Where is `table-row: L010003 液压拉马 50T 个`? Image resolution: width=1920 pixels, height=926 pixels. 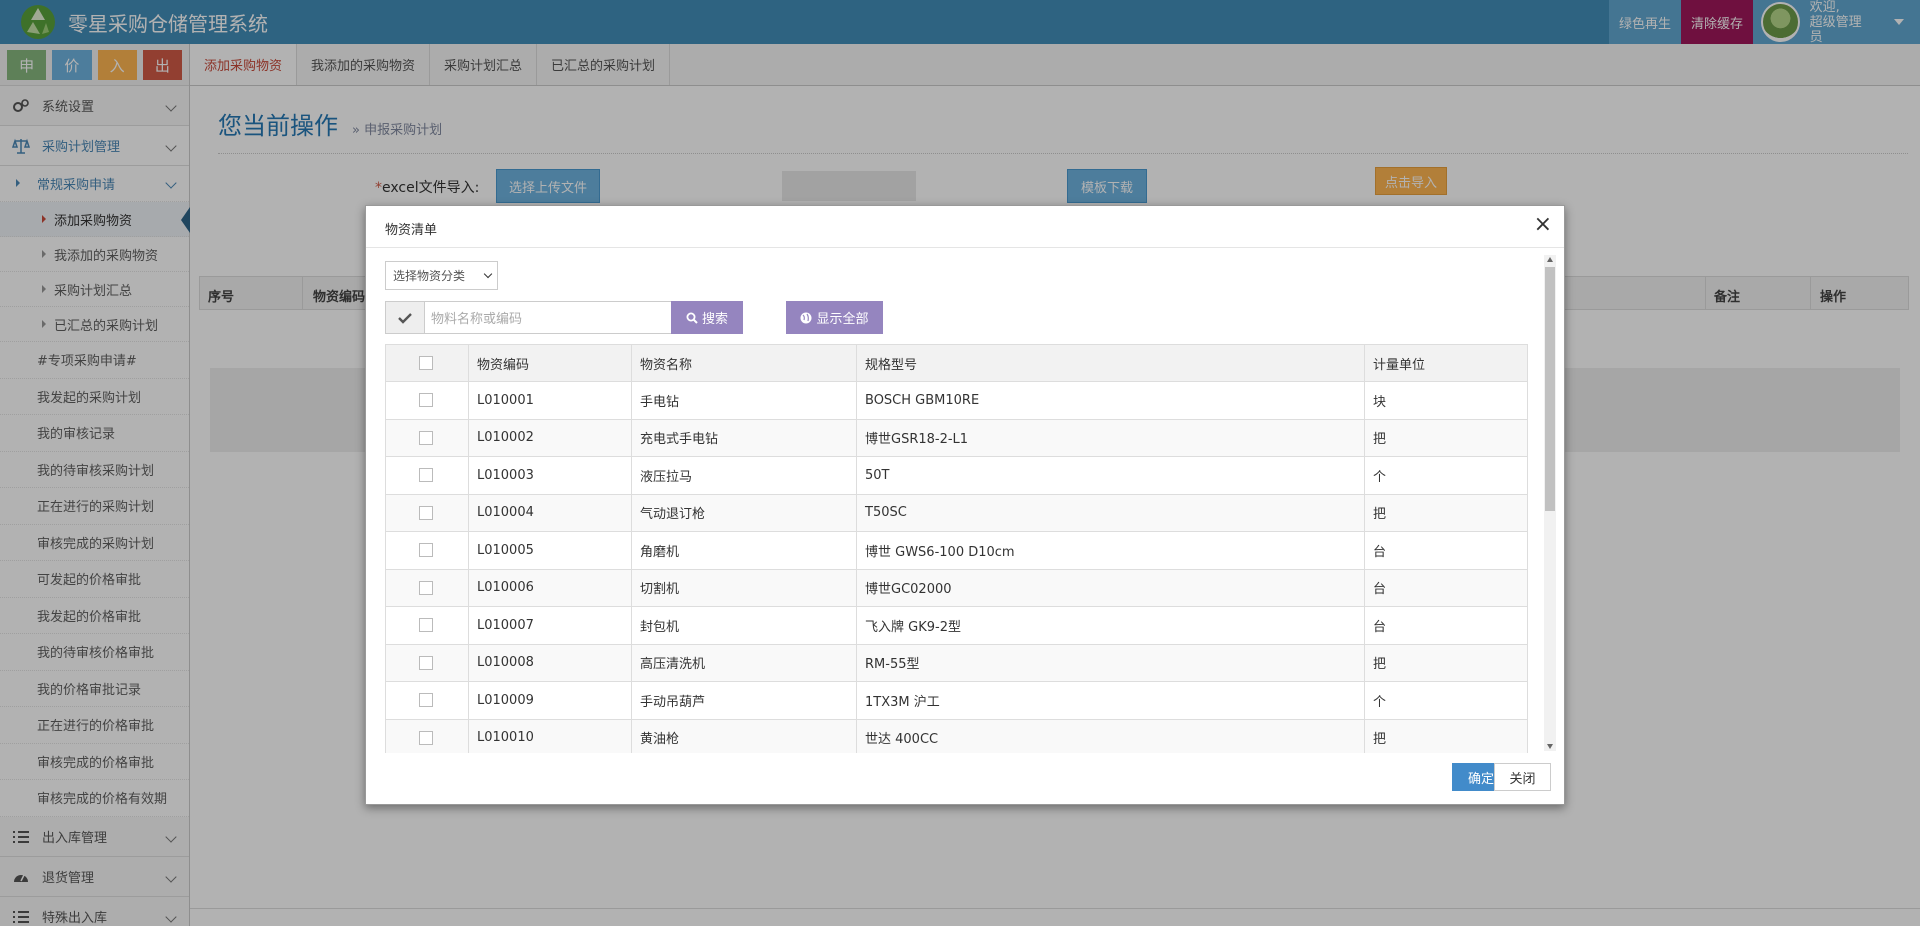
table-row: L010003 液压拉马 50T 个 is located at coordinates (956, 475).